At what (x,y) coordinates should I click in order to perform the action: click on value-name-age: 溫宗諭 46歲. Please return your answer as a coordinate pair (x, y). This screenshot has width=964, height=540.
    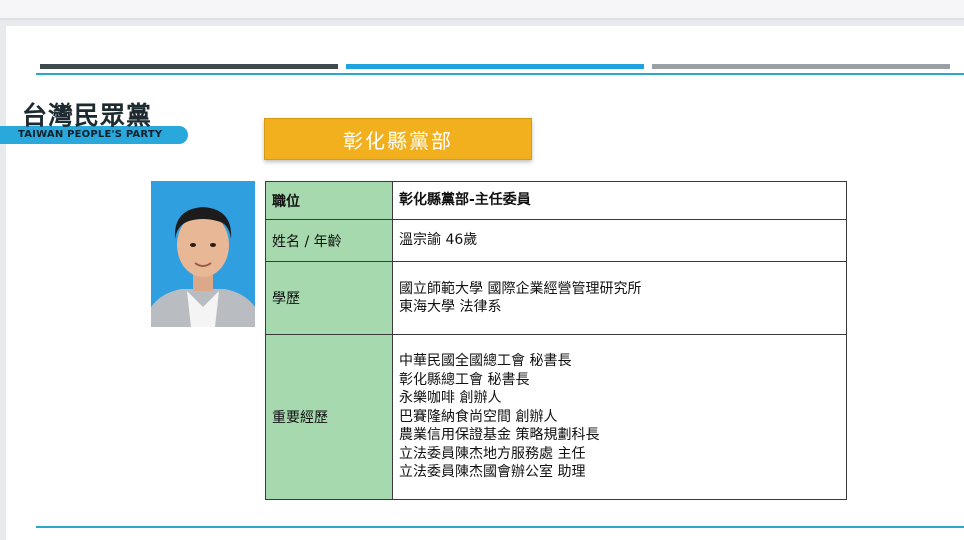
    Looking at the image, I should click on (619, 240).